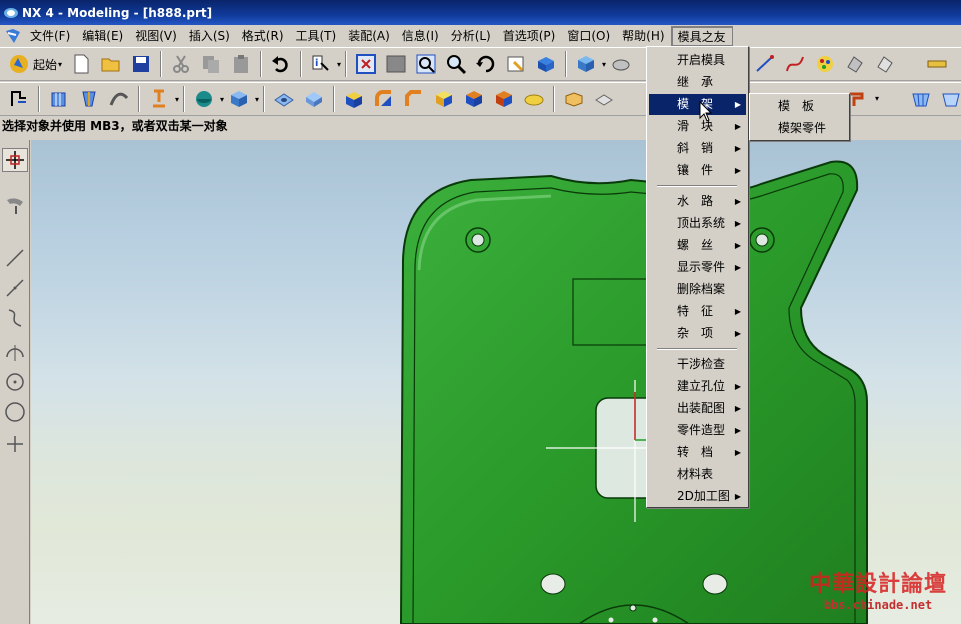 The image size is (961, 624). Describe the element at coordinates (19, 99) in the screenshot. I see `sketch-button` at that location.